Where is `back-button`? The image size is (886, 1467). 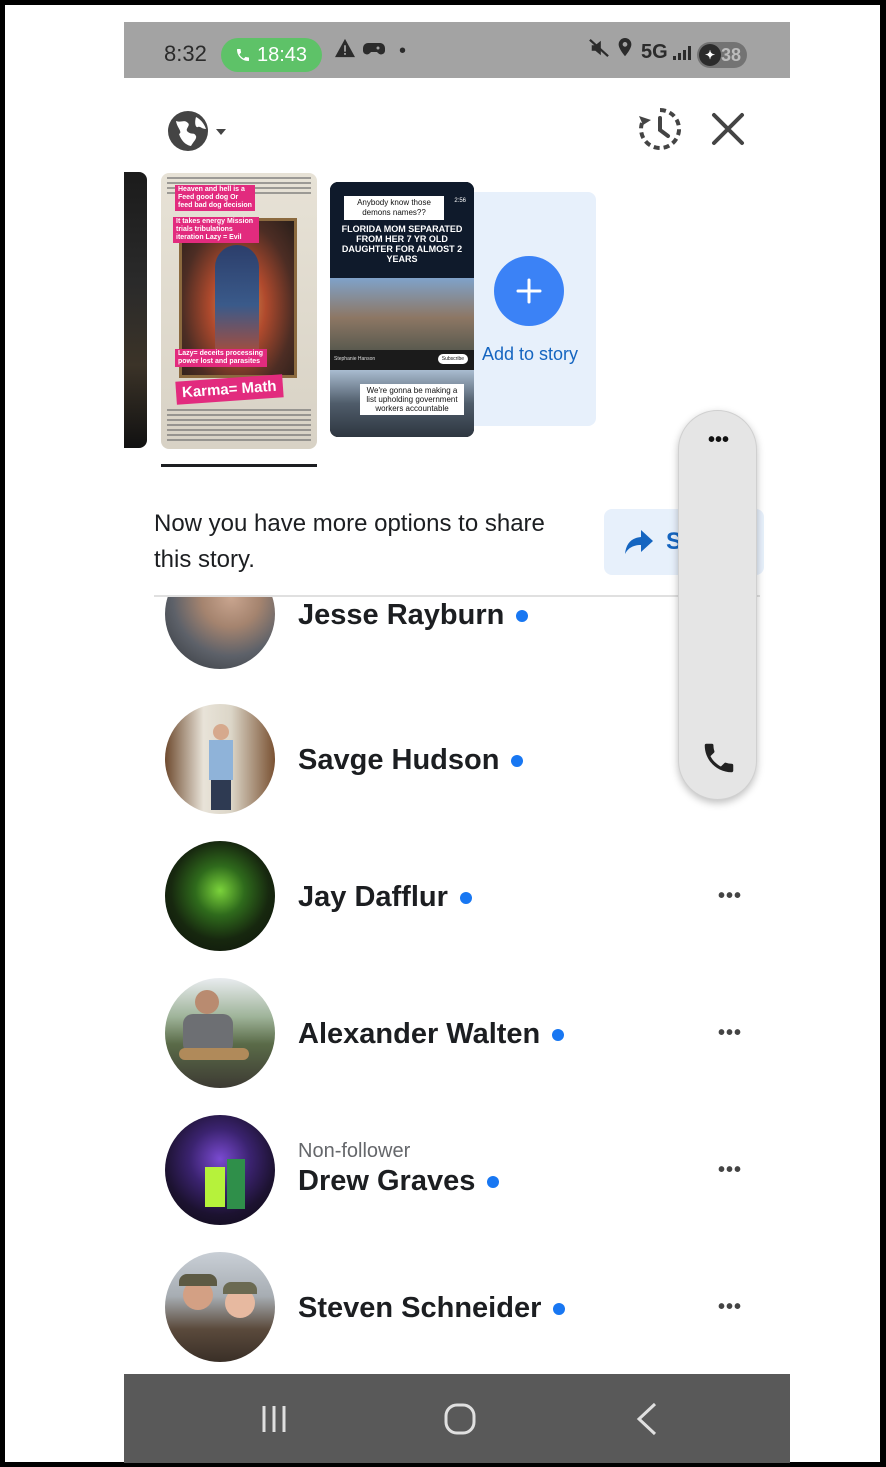 back-button is located at coordinates (647, 1419).